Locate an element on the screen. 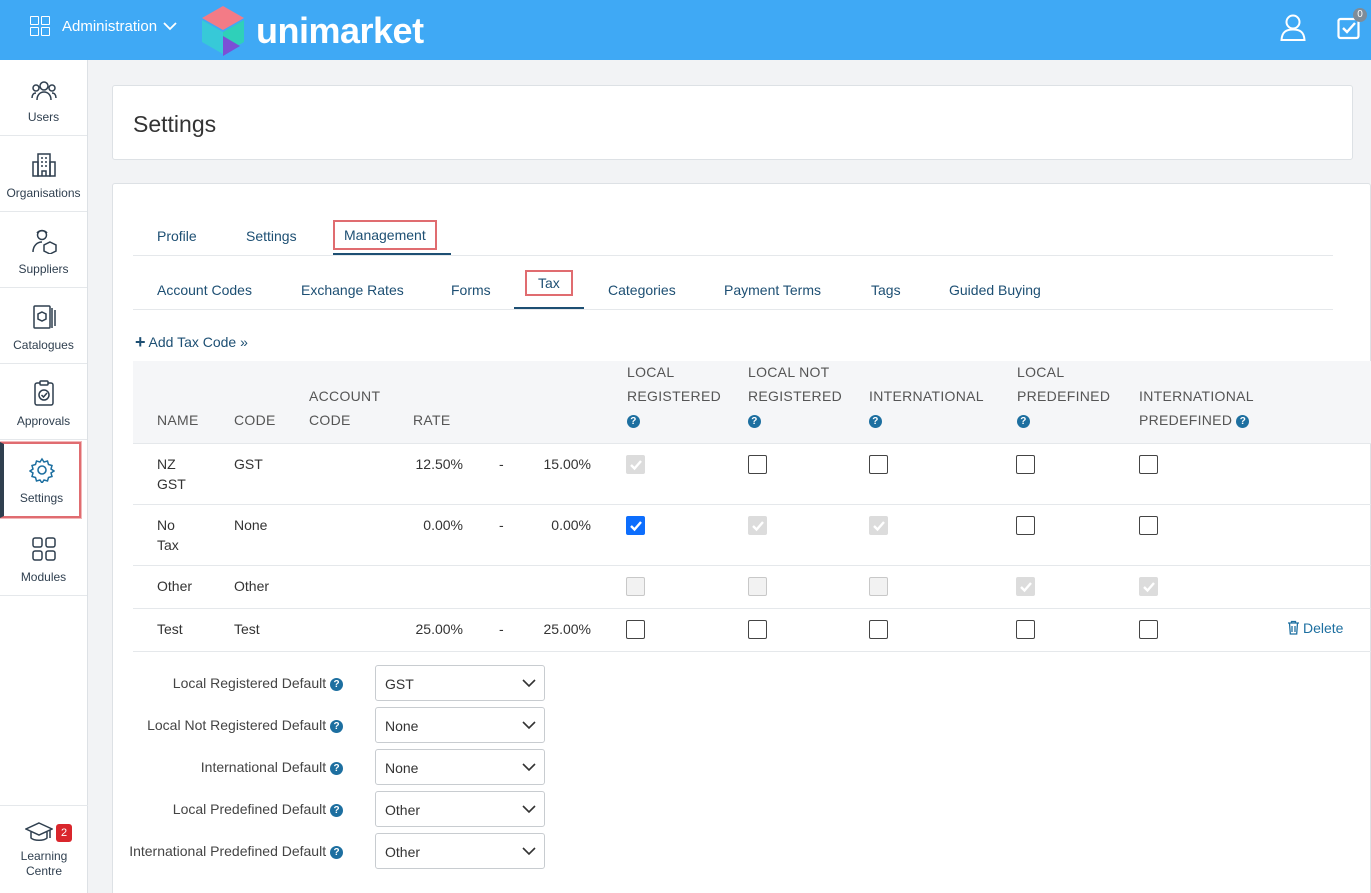  administration-menu: Administration is located at coordinates (103, 26).